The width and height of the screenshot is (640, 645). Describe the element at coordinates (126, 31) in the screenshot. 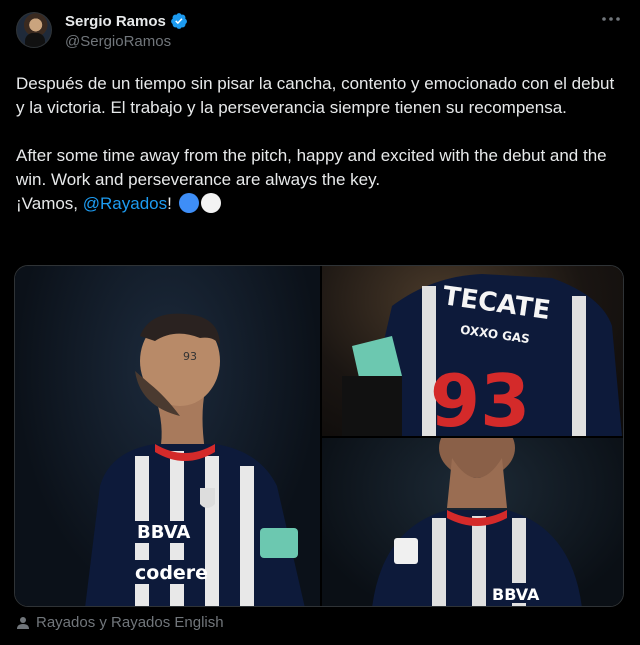

I see `author-names: Sergio Ramos @SergioRamos` at that location.